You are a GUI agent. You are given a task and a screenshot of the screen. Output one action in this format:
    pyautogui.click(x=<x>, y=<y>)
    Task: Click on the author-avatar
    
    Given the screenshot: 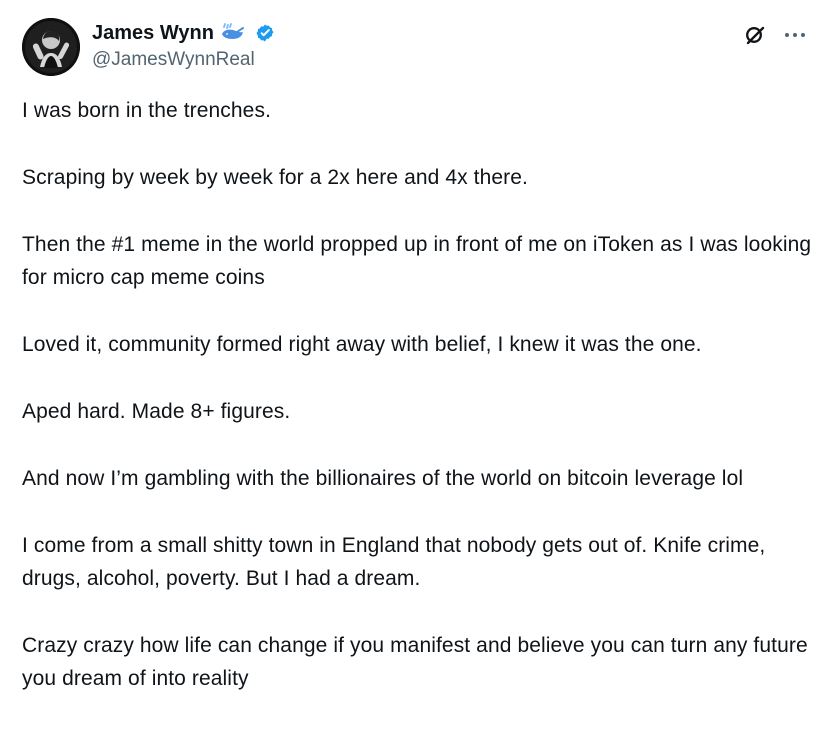 What is the action you would take?
    pyautogui.click(x=51, y=47)
    